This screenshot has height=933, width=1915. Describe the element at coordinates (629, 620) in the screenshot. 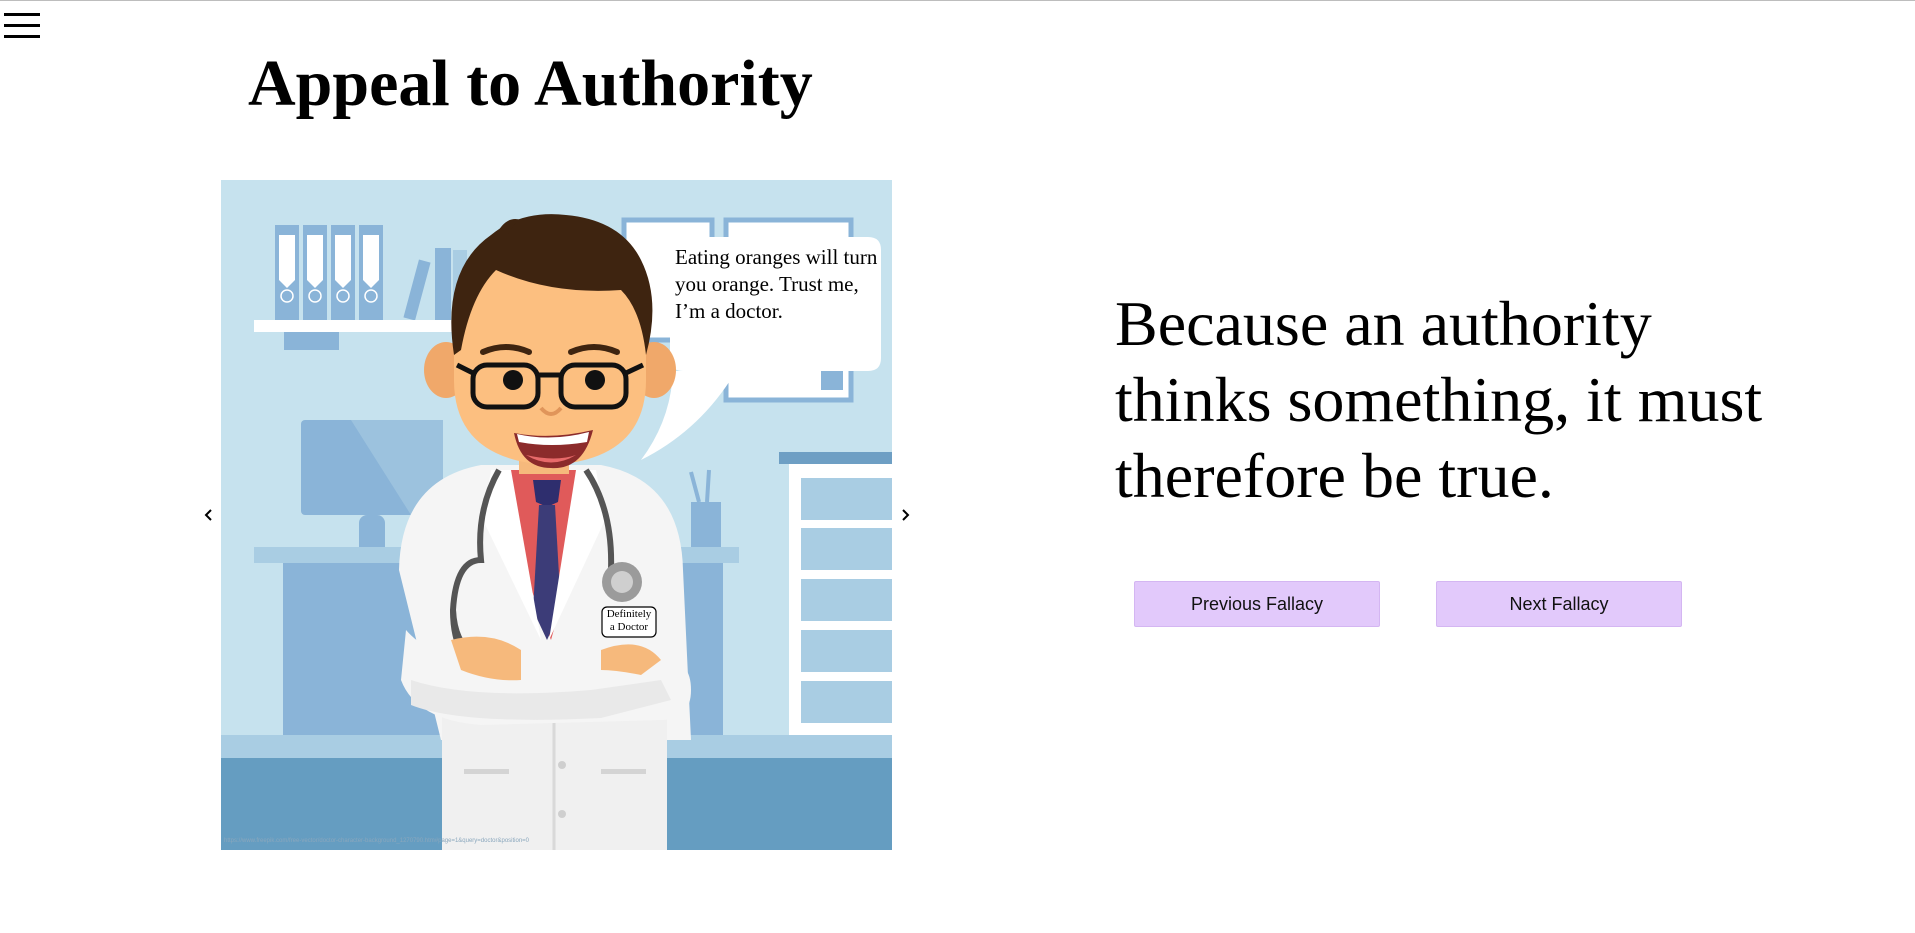

I see `name-badge: Definitely a Doctor` at that location.